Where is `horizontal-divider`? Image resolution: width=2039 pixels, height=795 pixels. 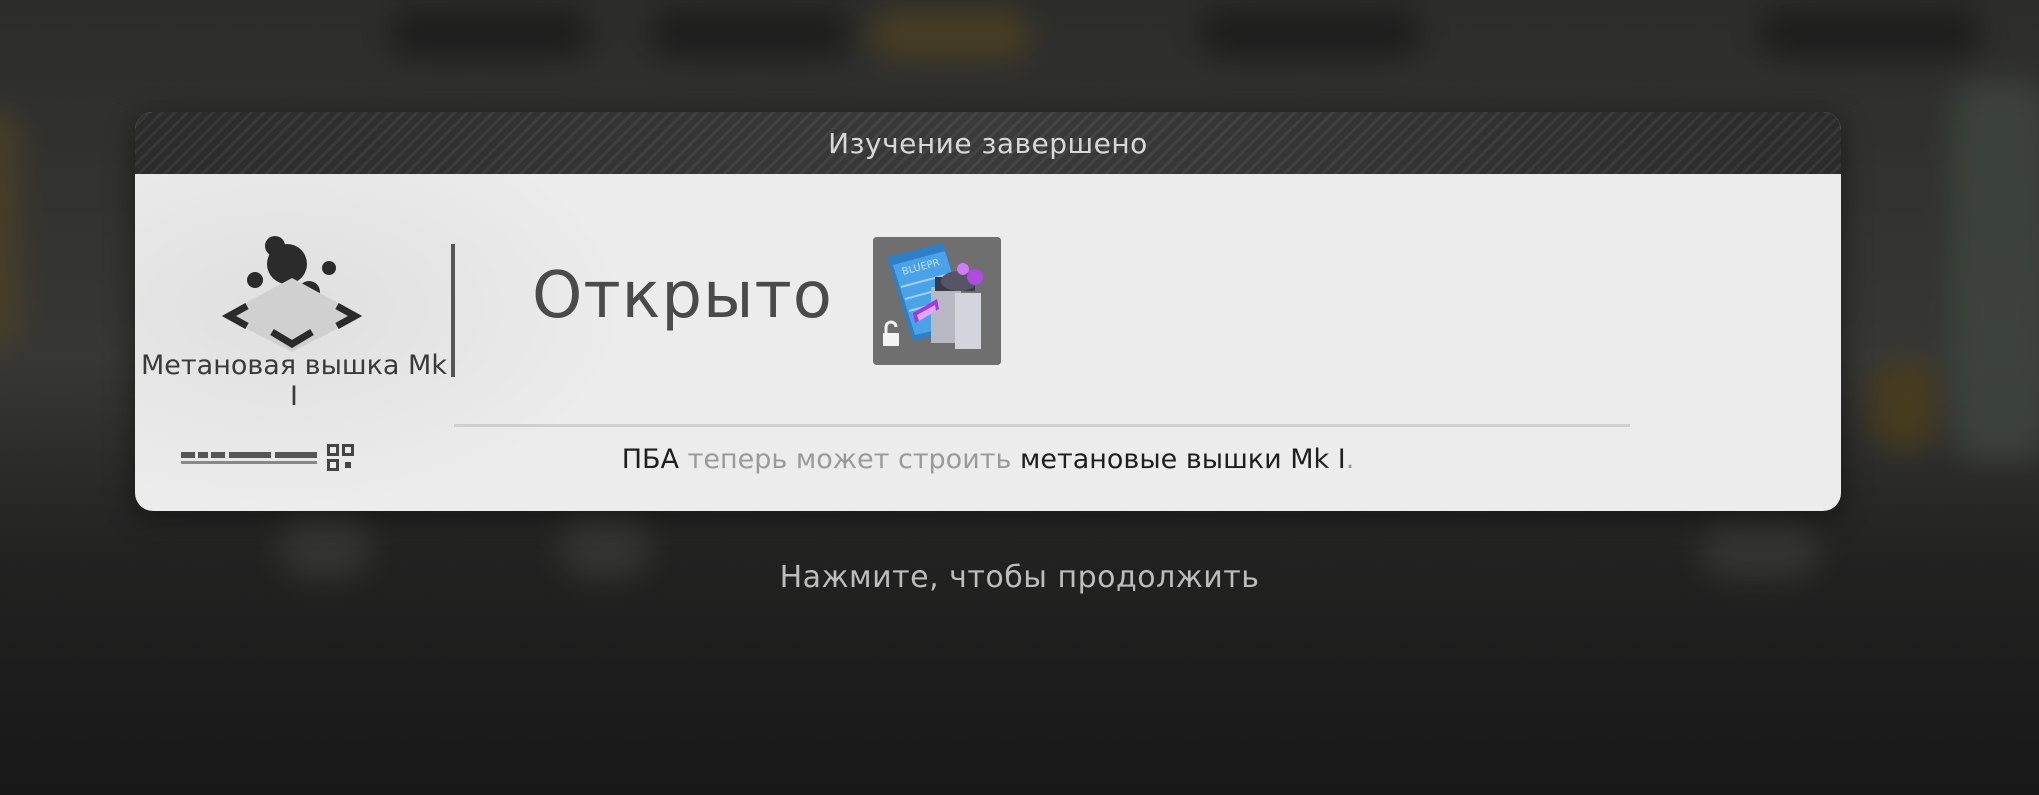
horizontal-divider is located at coordinates (1042, 425).